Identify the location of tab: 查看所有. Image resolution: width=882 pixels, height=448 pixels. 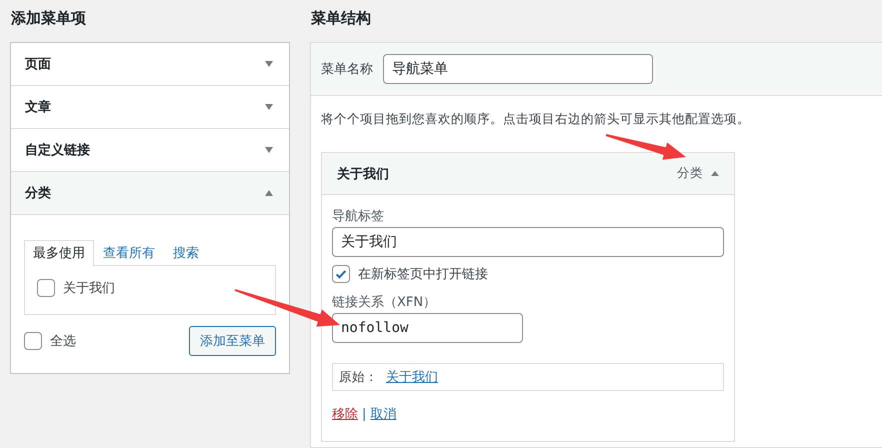
(129, 252).